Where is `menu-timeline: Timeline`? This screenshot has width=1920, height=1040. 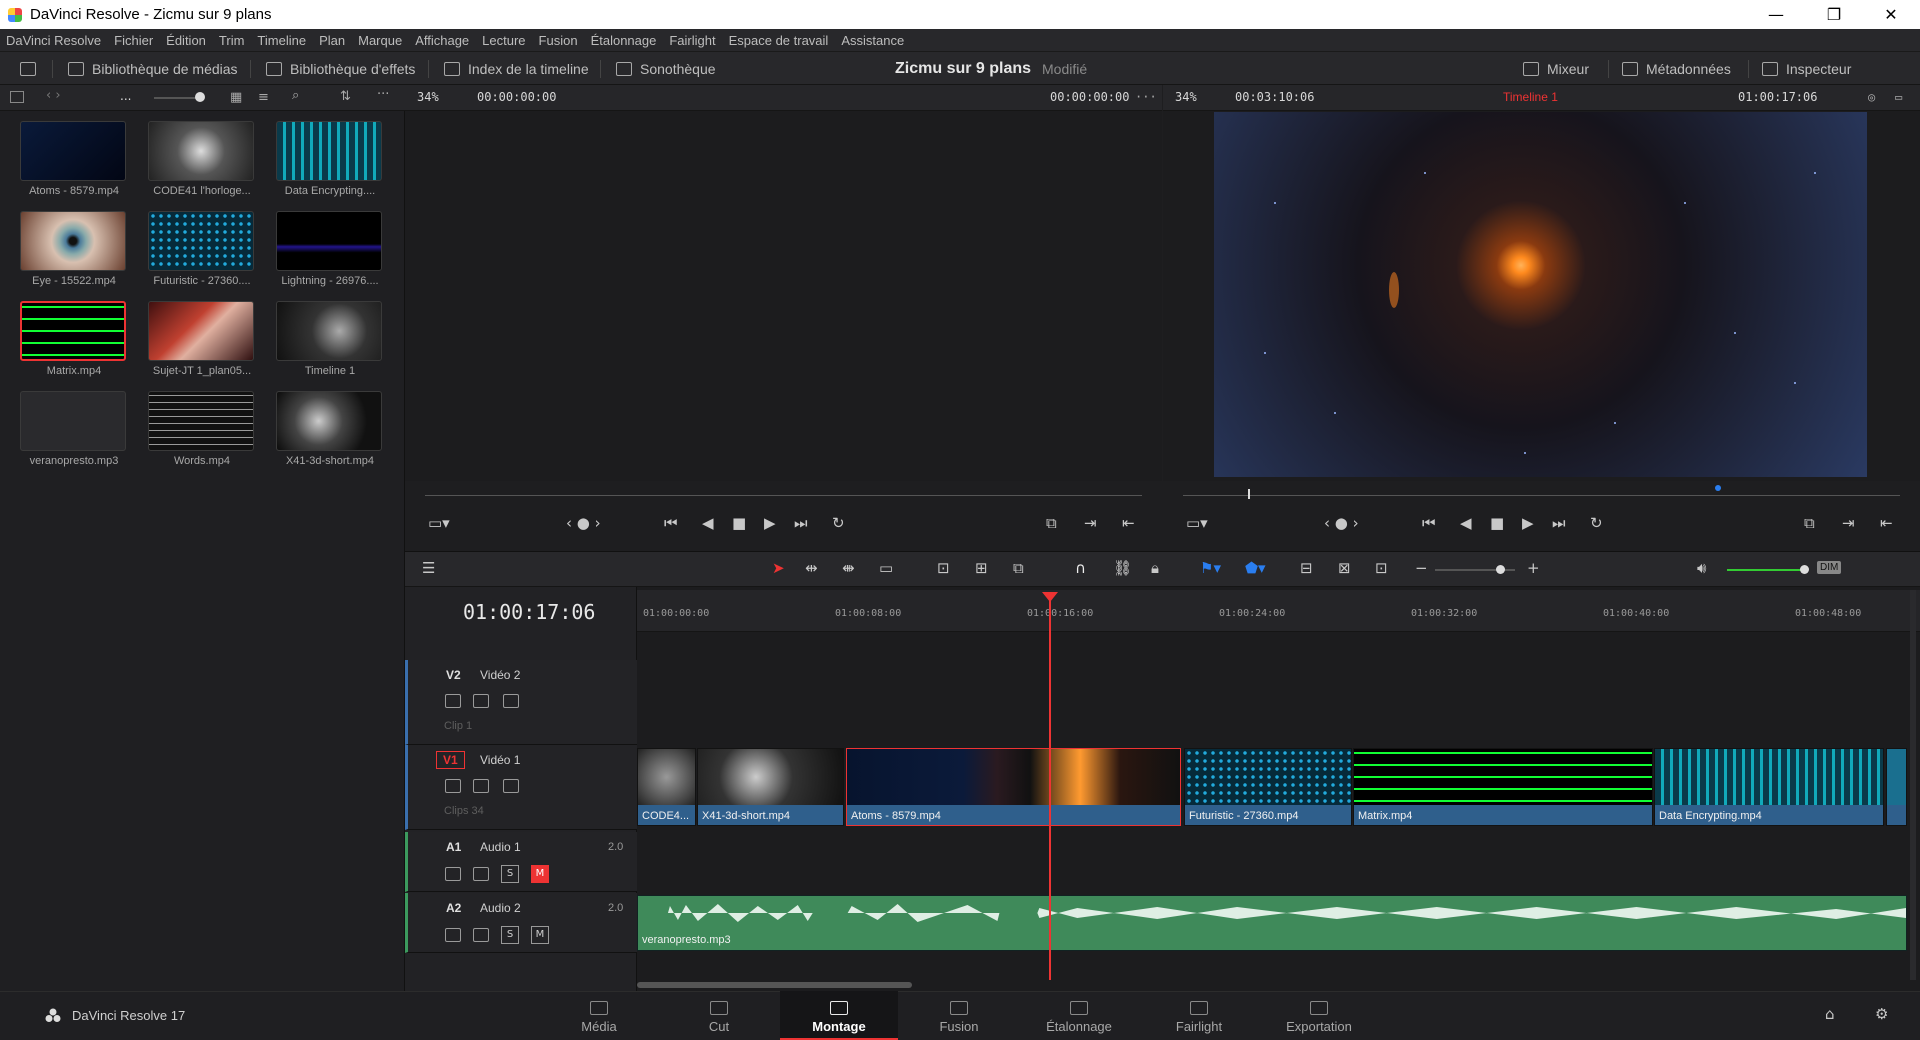 menu-timeline: Timeline is located at coordinates (281, 40).